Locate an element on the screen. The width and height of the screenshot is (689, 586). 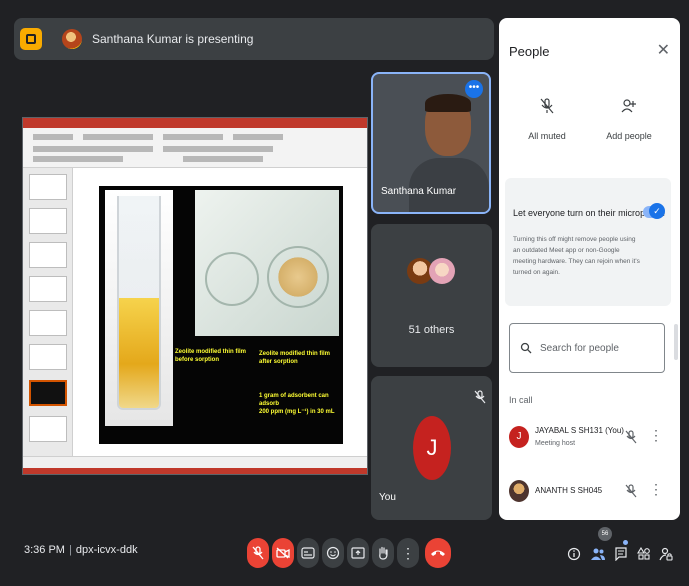
presenter-avatar is located at coordinates (72, 39).